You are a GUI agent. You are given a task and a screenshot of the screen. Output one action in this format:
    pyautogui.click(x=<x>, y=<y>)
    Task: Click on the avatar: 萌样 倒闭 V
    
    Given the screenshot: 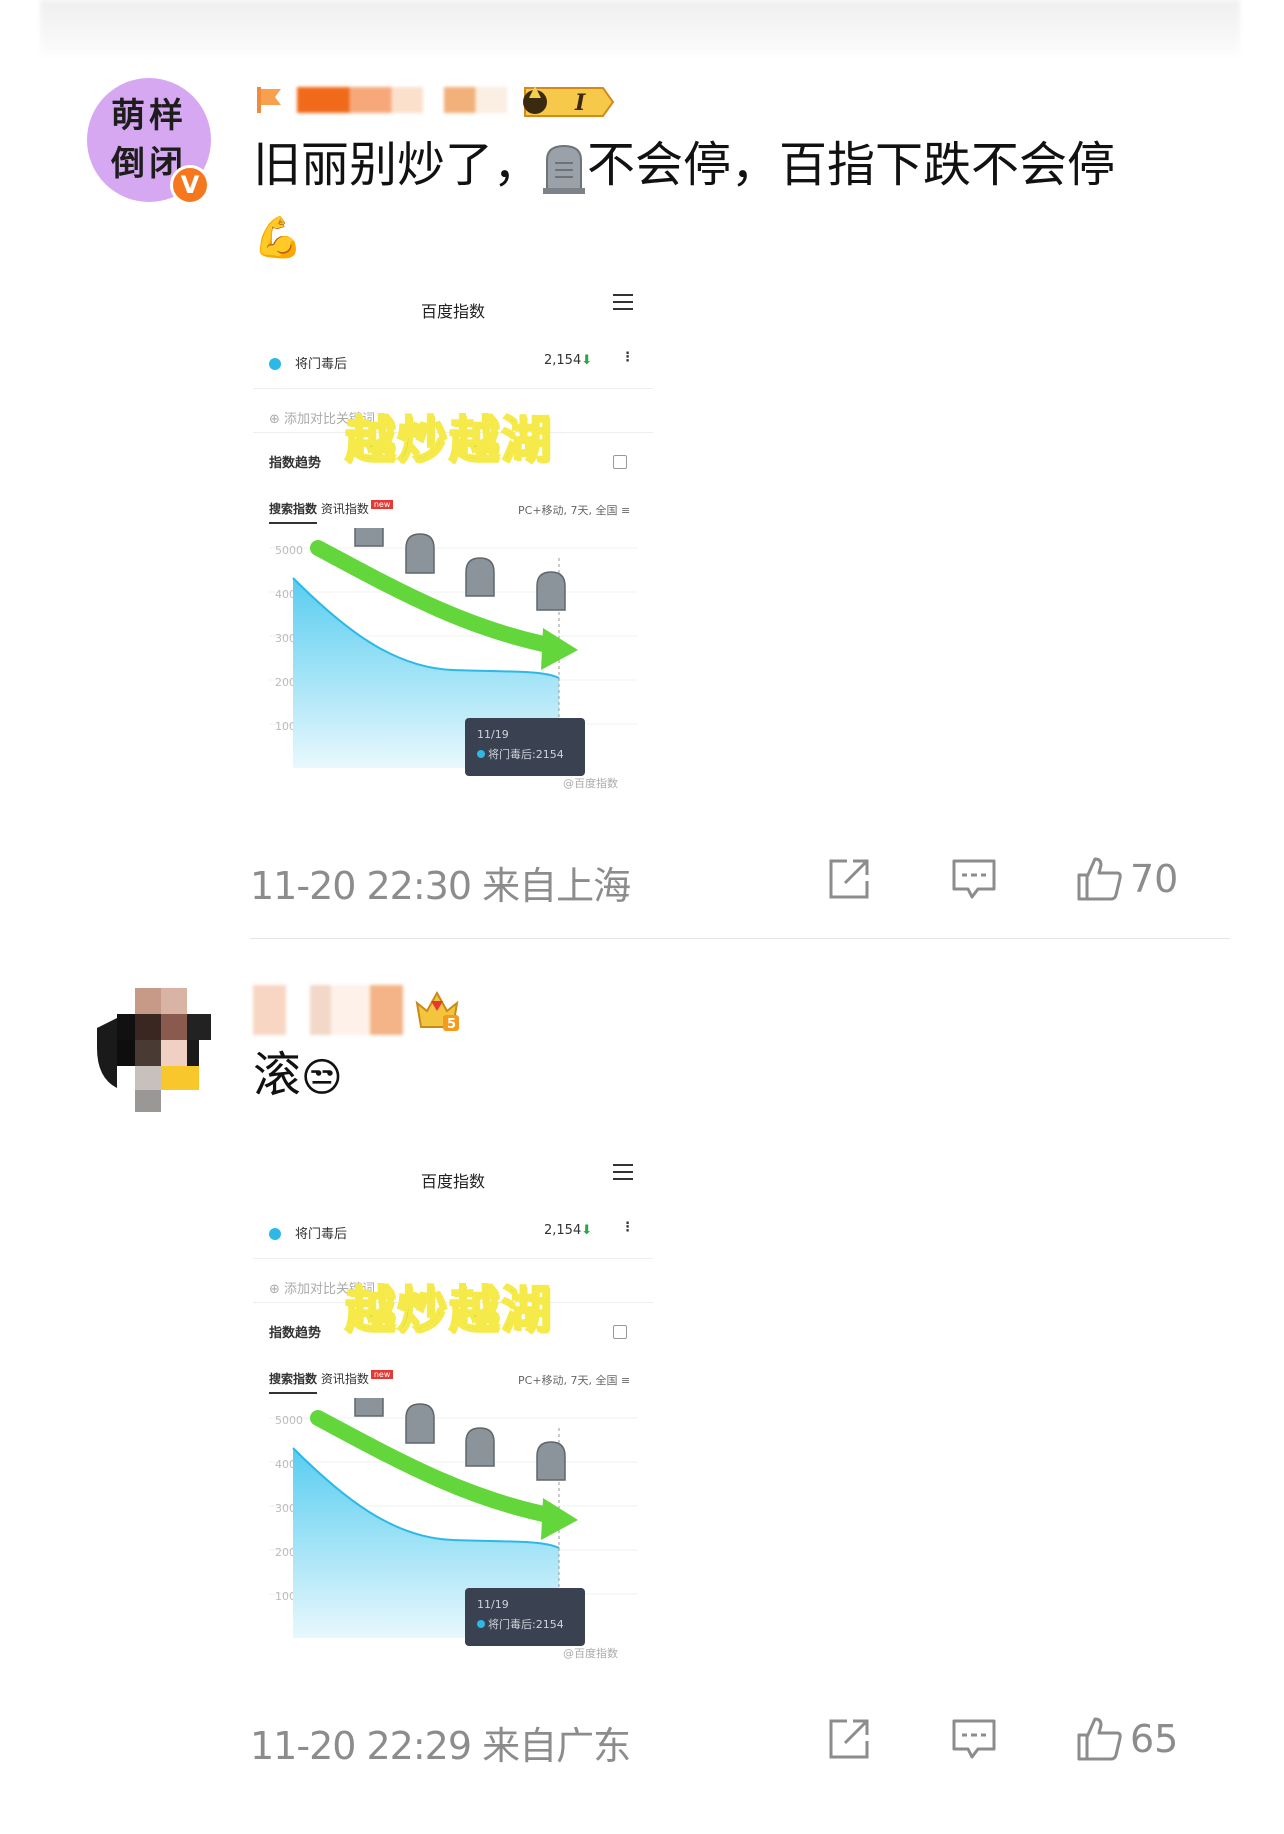 What is the action you would take?
    pyautogui.click(x=149, y=141)
    